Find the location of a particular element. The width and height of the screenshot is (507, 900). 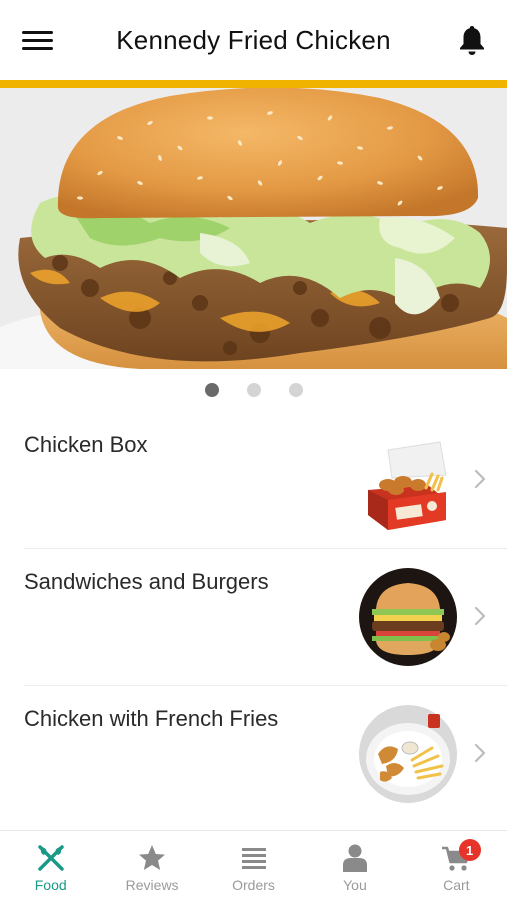

app-header: Kennedy Fried Chicken is located at coordinates (253, 40).